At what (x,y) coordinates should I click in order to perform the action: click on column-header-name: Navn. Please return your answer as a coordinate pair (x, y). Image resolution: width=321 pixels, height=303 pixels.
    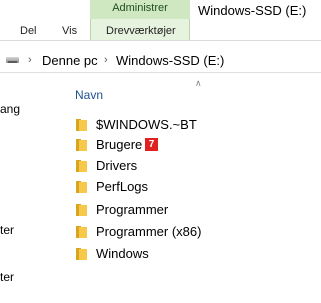
    Looking at the image, I should click on (89, 95).